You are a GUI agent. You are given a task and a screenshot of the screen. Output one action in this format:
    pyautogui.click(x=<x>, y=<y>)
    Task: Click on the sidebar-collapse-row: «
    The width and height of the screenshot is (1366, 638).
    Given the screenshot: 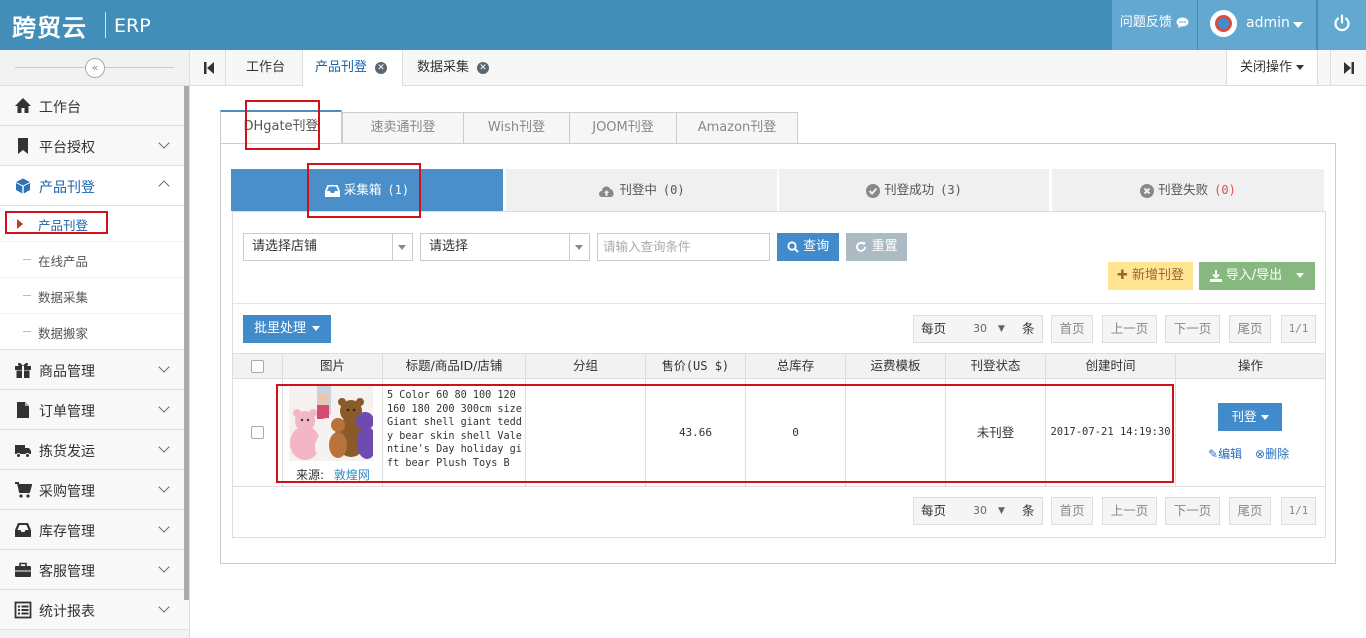 What is the action you would take?
    pyautogui.click(x=94, y=68)
    